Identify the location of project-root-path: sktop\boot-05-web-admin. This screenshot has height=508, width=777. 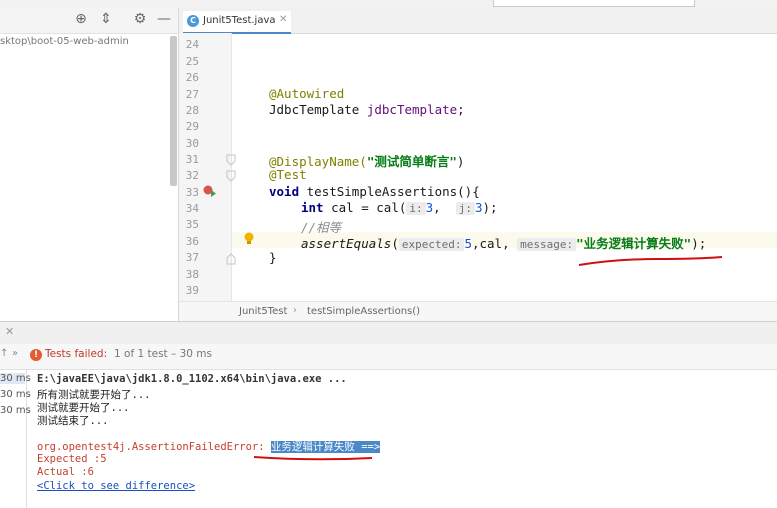
(64, 41).